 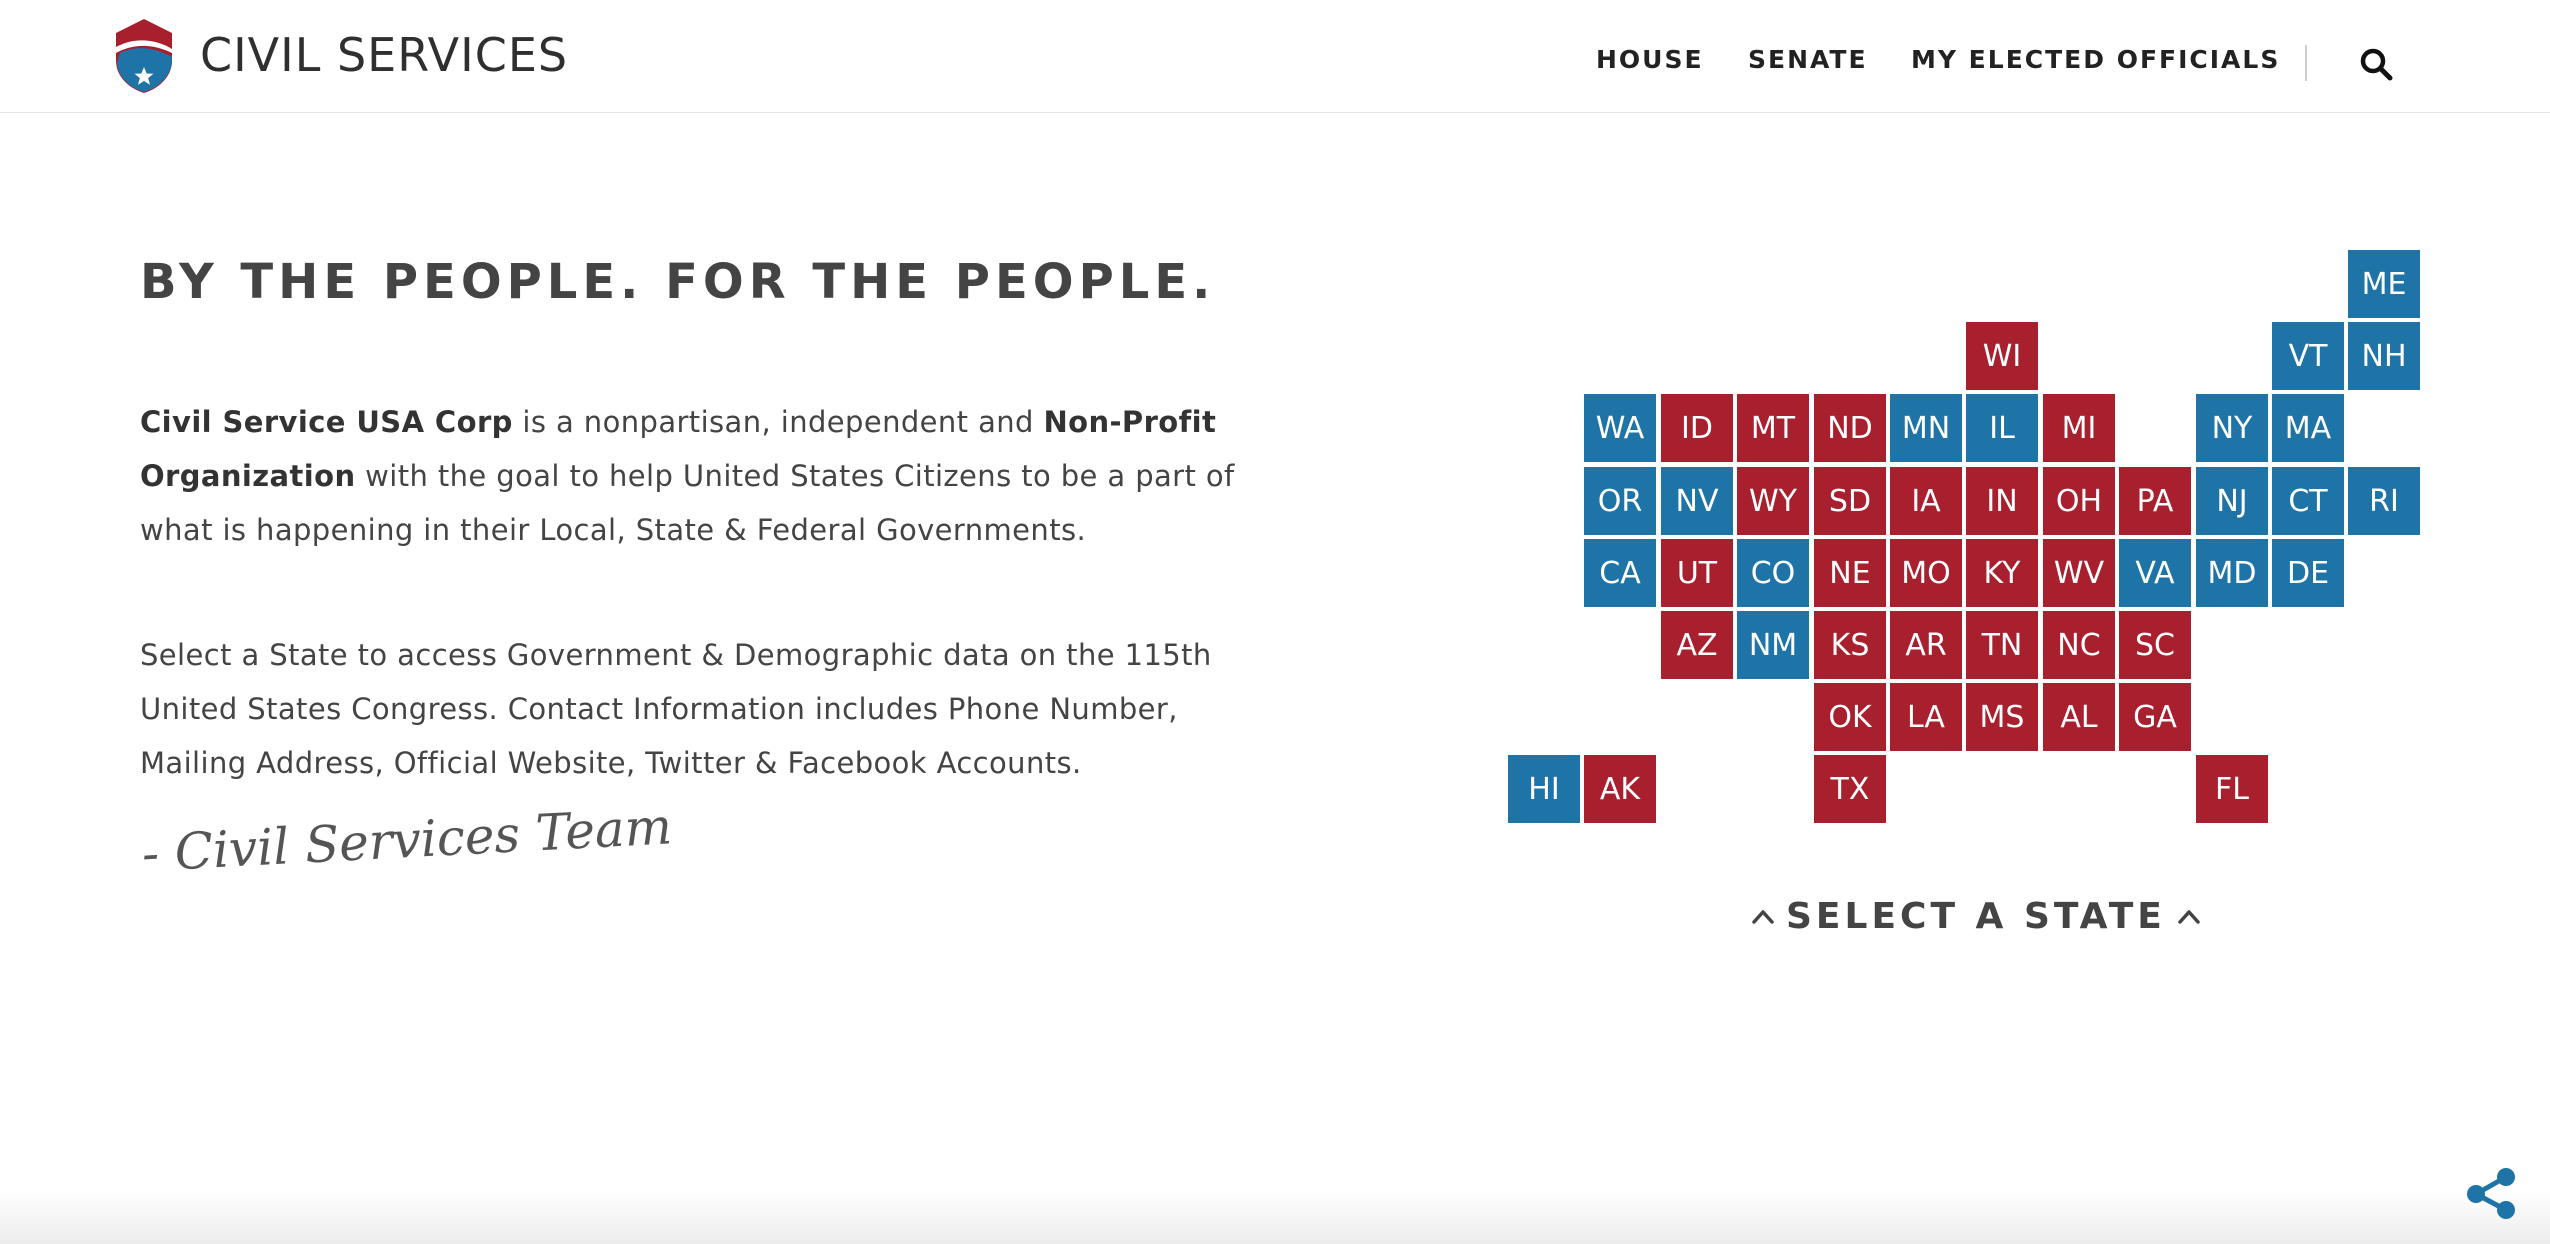 I want to click on state-tile-ga: GA, so click(x=2155, y=717).